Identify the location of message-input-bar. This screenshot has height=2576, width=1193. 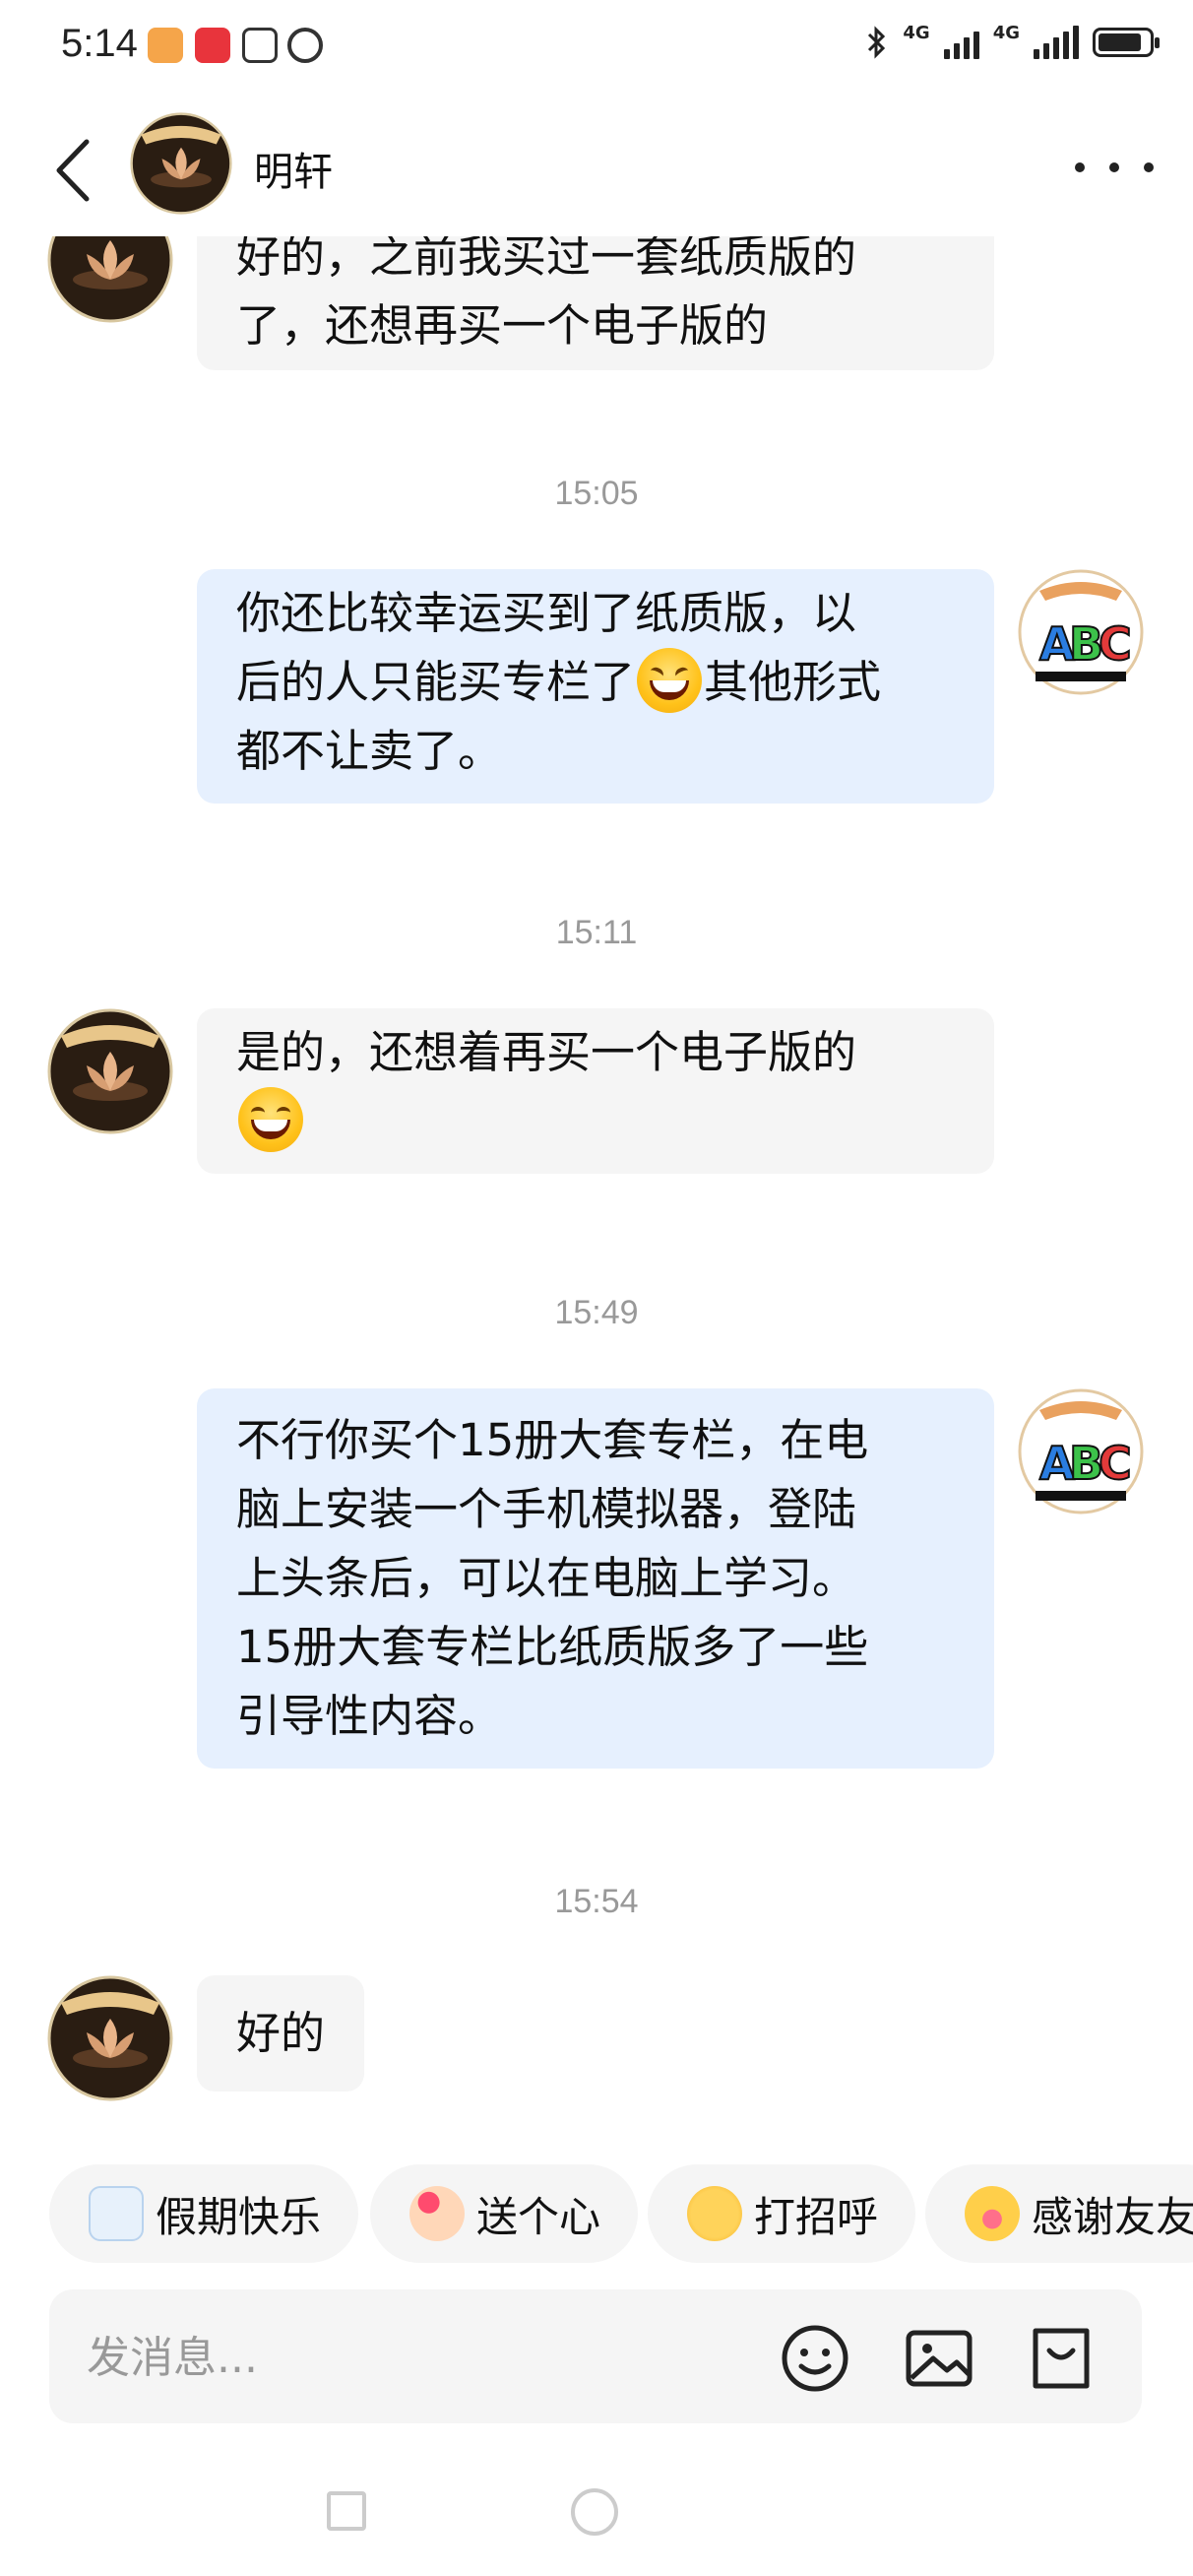
(595, 2356).